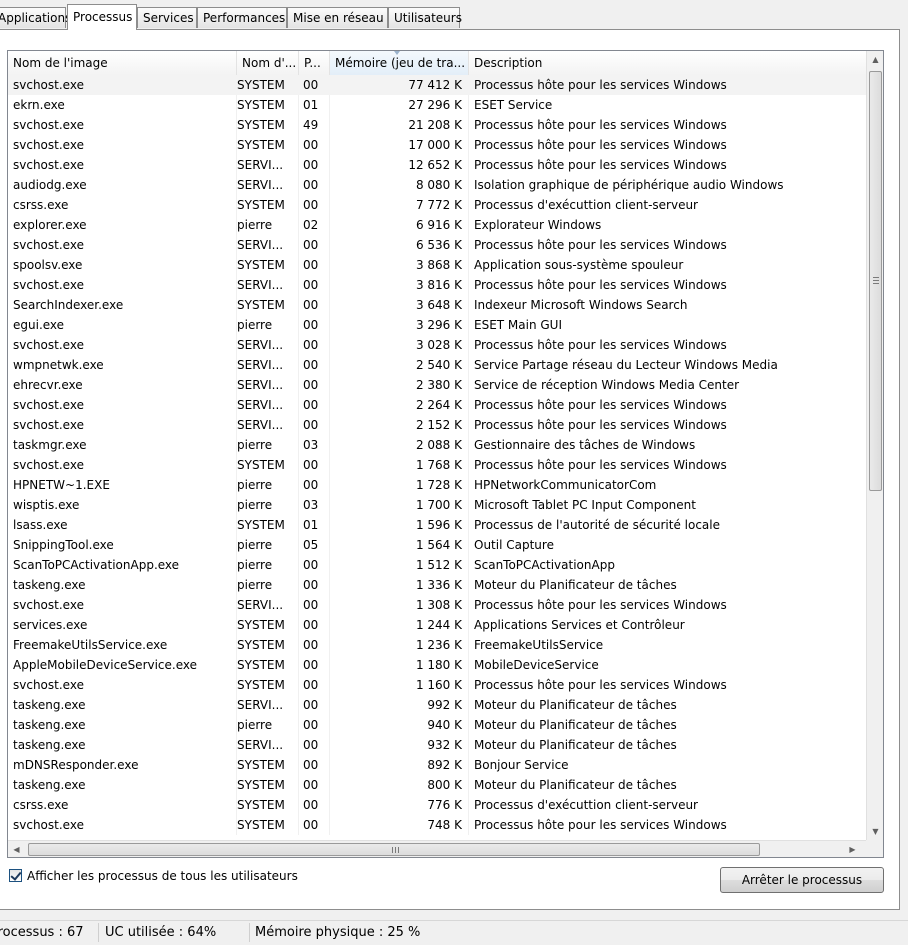  I want to click on process-name: ehrecvr.exe, so click(48, 385).